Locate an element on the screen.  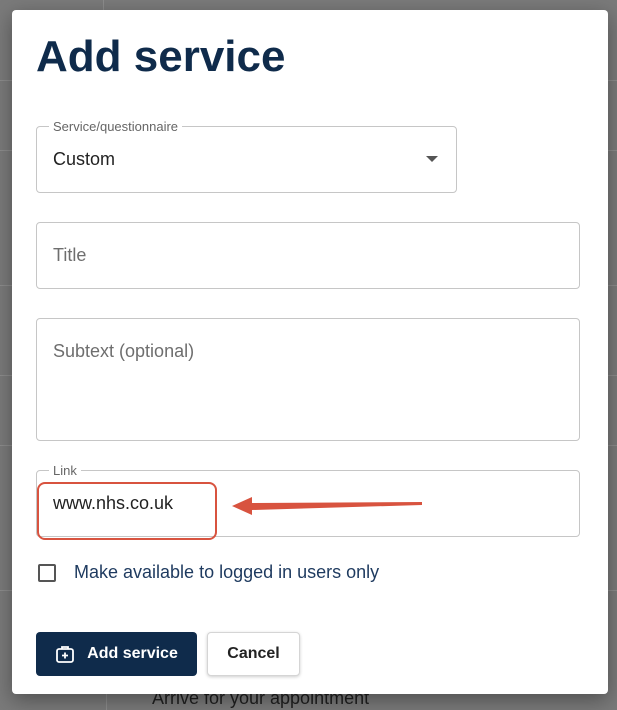
service-select-label: Service/questionnaire is located at coordinates (116, 126).